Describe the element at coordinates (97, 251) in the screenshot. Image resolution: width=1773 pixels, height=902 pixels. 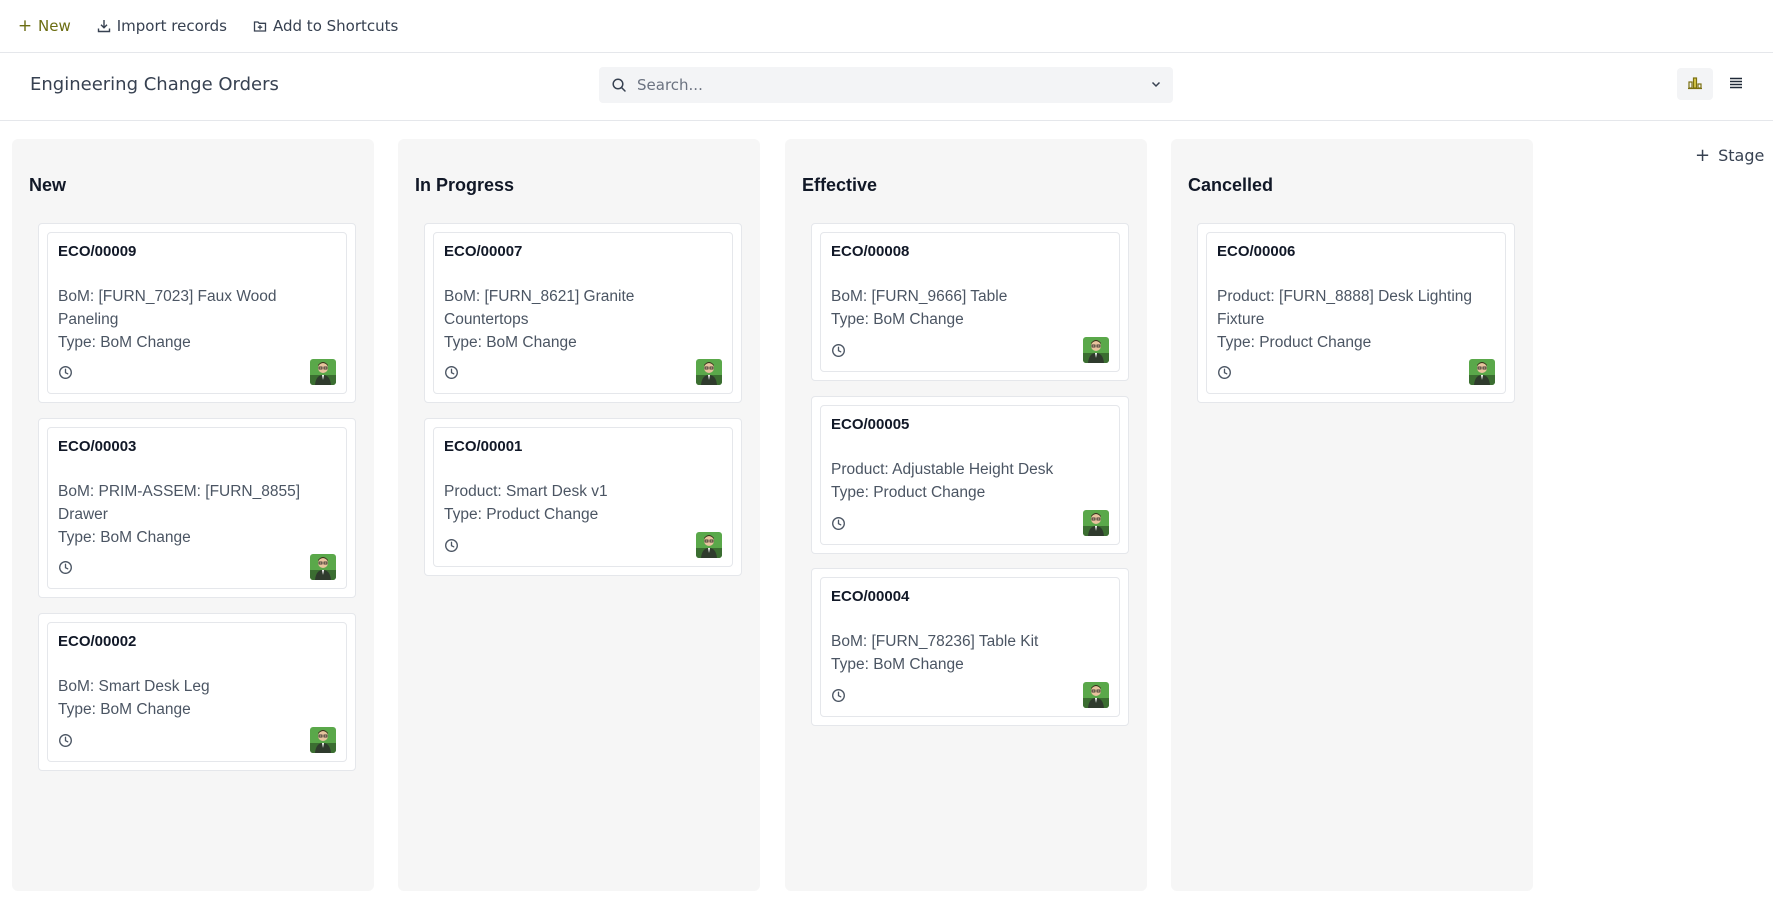
I see `card-id: ECO/00009` at that location.